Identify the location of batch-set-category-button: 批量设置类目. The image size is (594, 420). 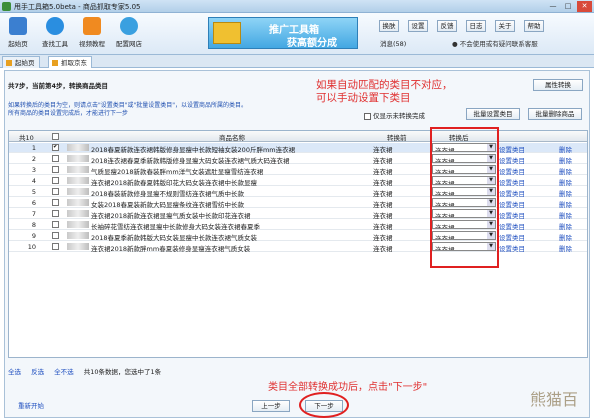
(493, 114).